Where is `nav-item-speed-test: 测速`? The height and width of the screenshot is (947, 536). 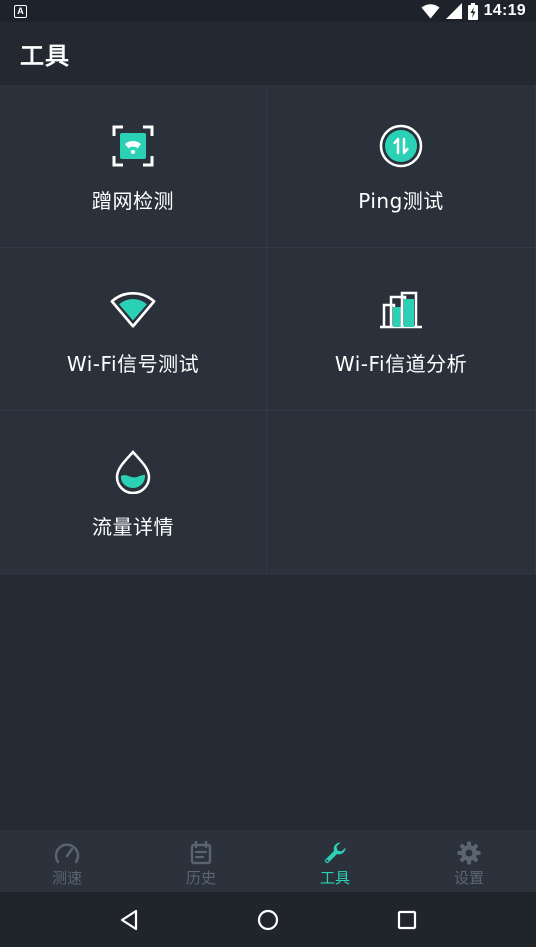 nav-item-speed-test: 测速 is located at coordinates (67, 861).